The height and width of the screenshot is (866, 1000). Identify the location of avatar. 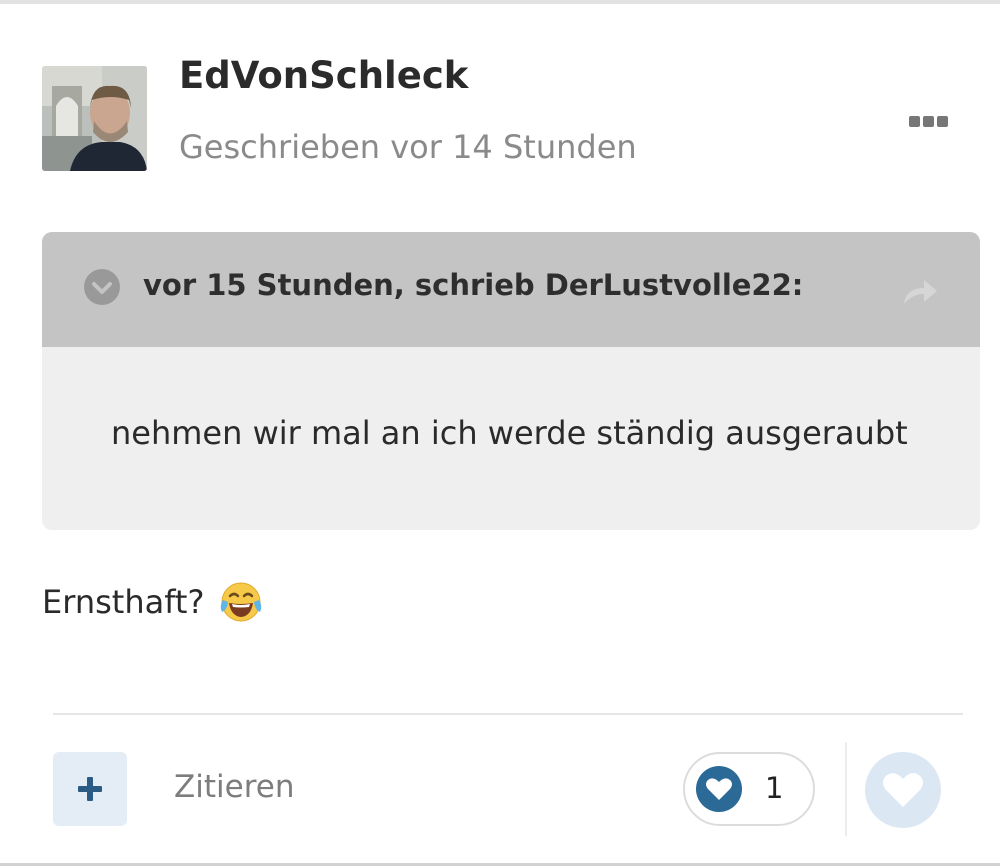
(94, 118).